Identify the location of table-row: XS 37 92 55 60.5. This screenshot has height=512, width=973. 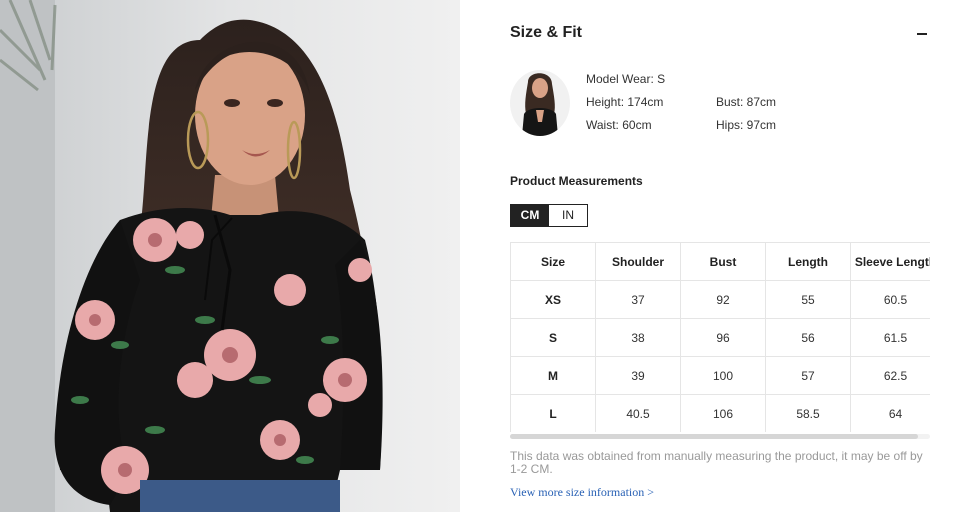
(720, 299).